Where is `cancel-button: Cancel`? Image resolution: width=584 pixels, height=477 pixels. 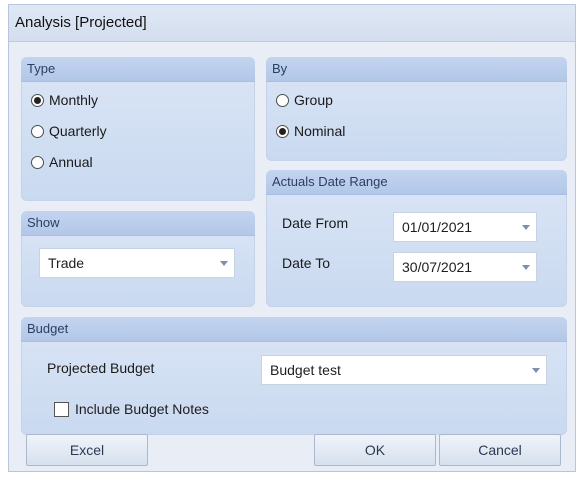 cancel-button: Cancel is located at coordinates (500, 450).